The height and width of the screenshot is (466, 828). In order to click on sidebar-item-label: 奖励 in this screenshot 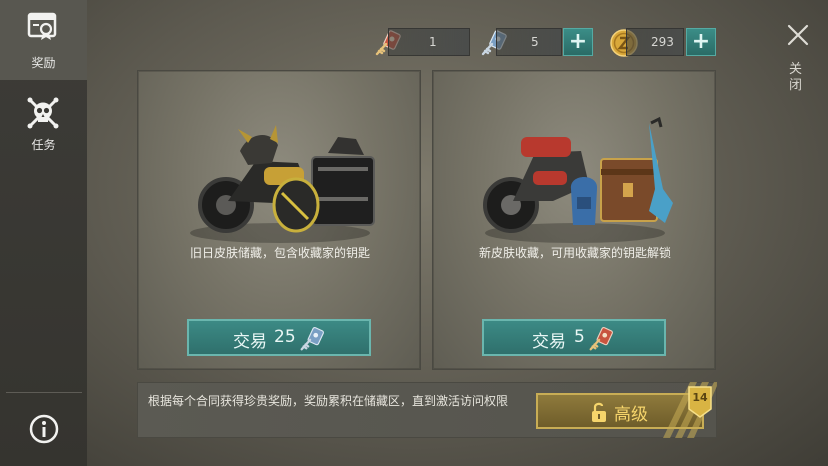, I will do `click(43, 63)`.